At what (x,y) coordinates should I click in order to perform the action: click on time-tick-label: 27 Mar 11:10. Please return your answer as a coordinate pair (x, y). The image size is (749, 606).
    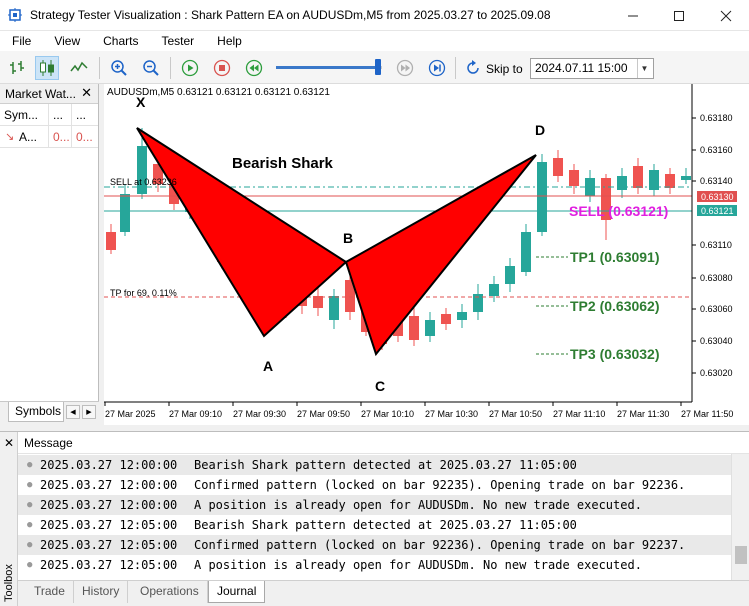
    Looking at the image, I should click on (579, 414).